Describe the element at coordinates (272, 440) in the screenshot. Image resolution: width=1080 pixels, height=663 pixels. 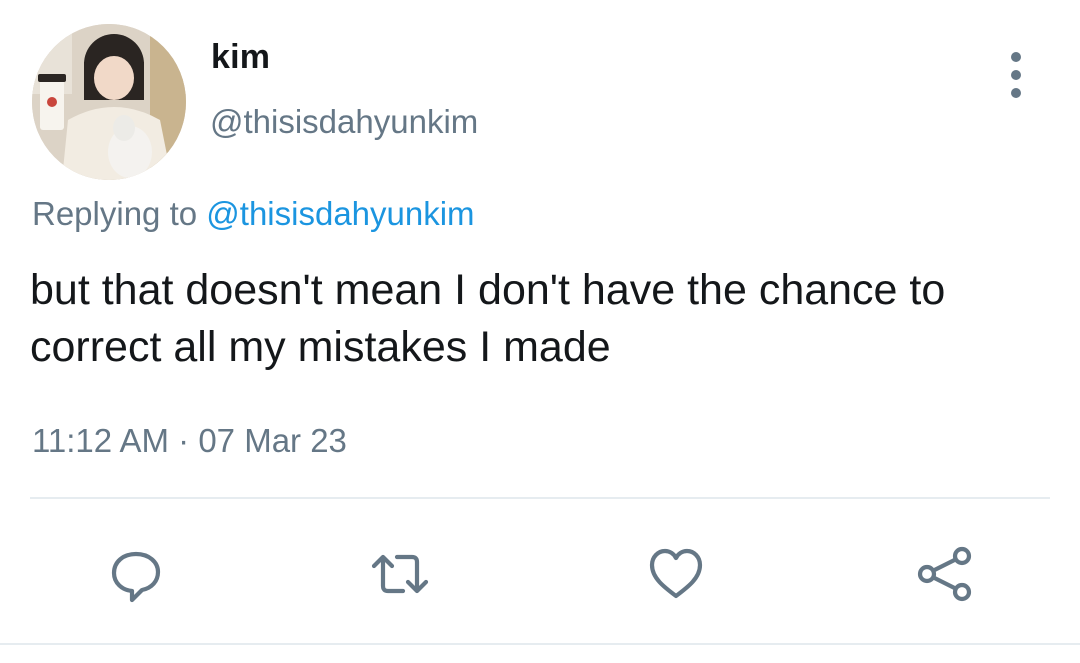
I see `tweet-date: 07 Mar 23` at that location.